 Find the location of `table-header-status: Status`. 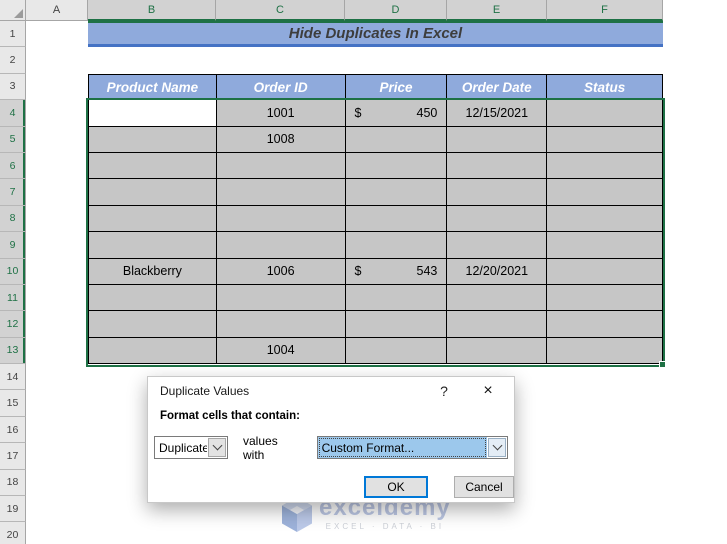

table-header-status: Status is located at coordinates (605, 87).